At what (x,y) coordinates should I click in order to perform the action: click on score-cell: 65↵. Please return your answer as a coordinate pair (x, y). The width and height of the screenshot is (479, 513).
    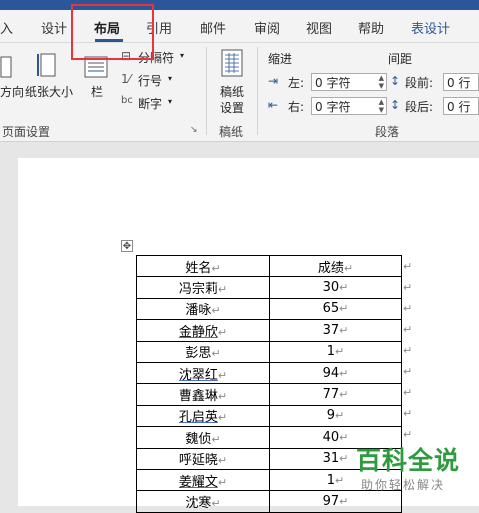
    Looking at the image, I should click on (335, 309).